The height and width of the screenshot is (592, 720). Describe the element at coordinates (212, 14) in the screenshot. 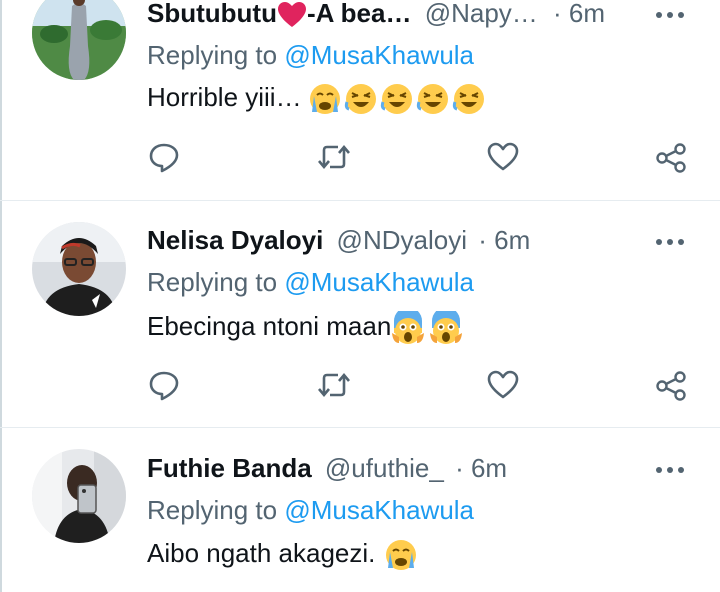

I see `display-name: Sbutubutu` at that location.